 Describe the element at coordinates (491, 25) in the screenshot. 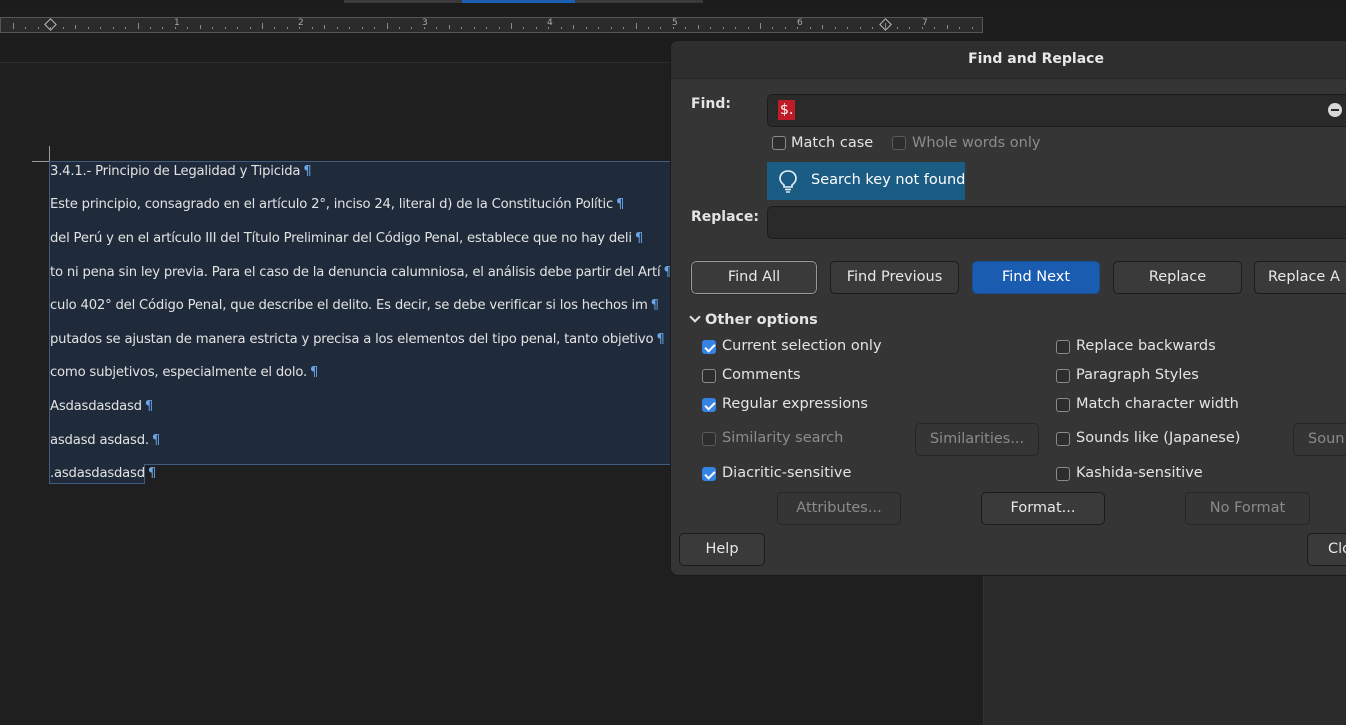

I see `horizontal-ruler: 1 2 3 4 5 6 7` at that location.